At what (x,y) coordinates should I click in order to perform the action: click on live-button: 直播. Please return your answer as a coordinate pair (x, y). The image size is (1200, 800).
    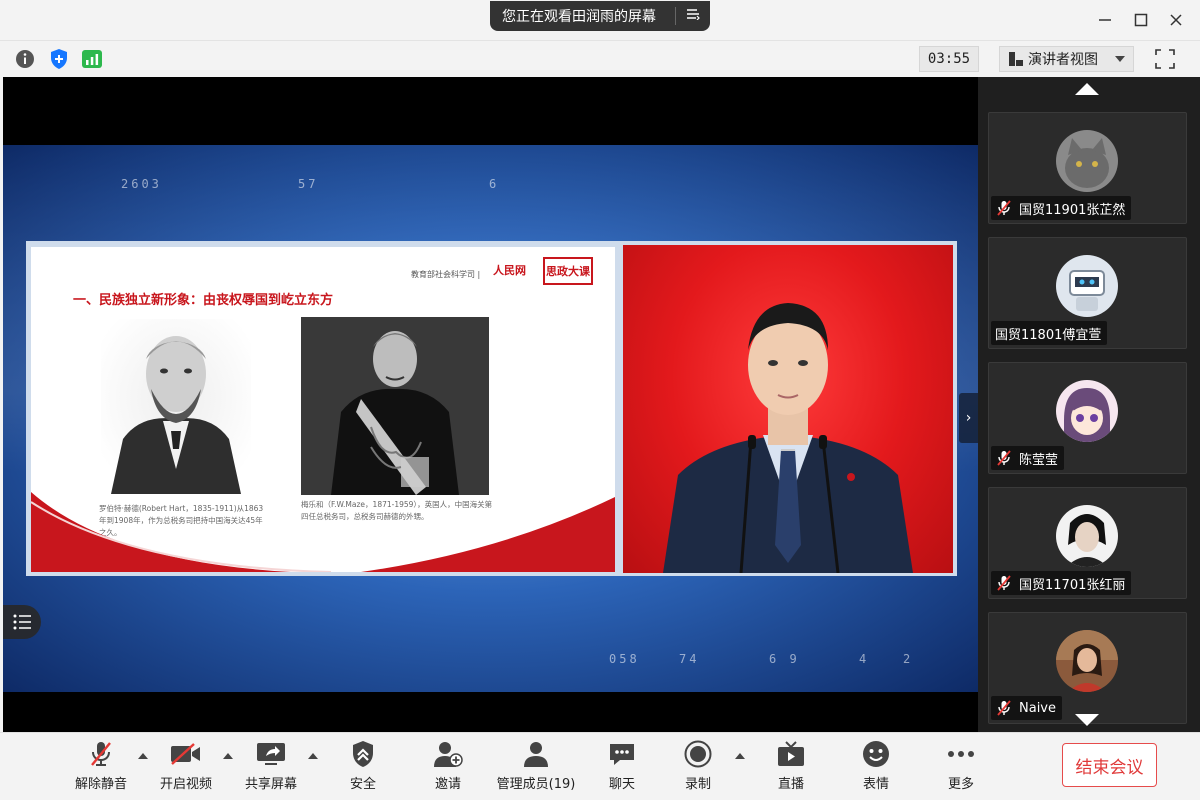
    Looking at the image, I should click on (791, 768).